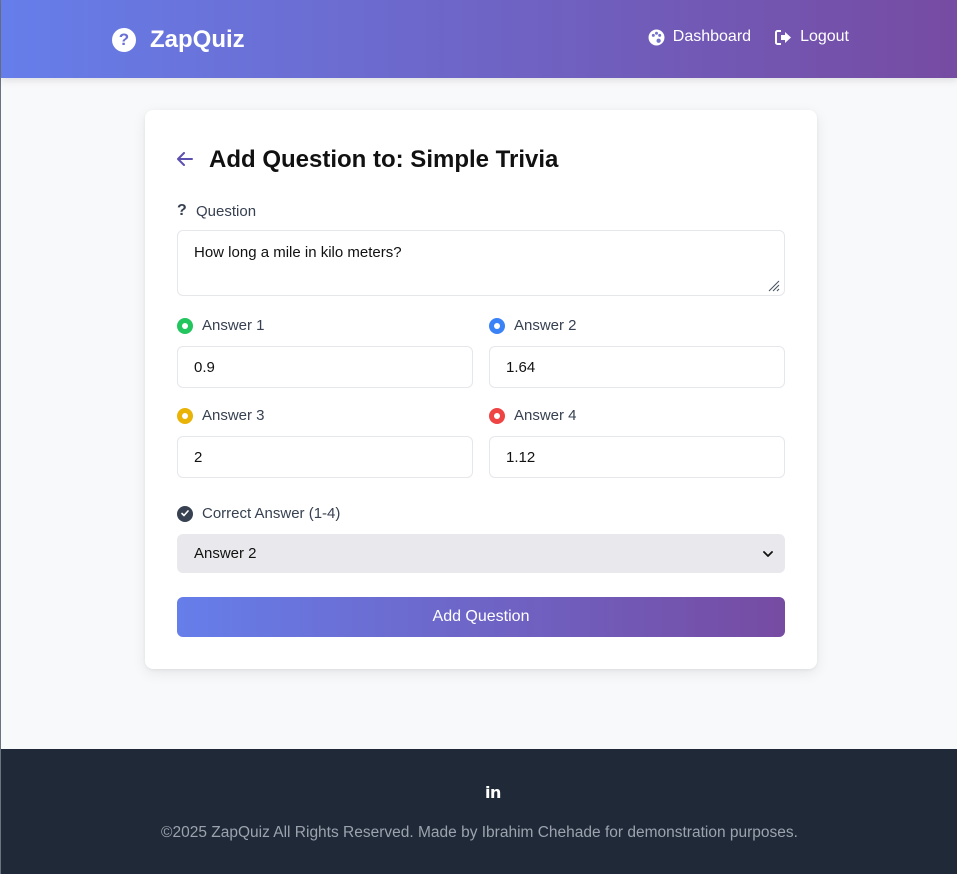 Image resolution: width=957 pixels, height=874 pixels. Describe the element at coordinates (185, 160) in the screenshot. I see `arrow-left-icon` at that location.